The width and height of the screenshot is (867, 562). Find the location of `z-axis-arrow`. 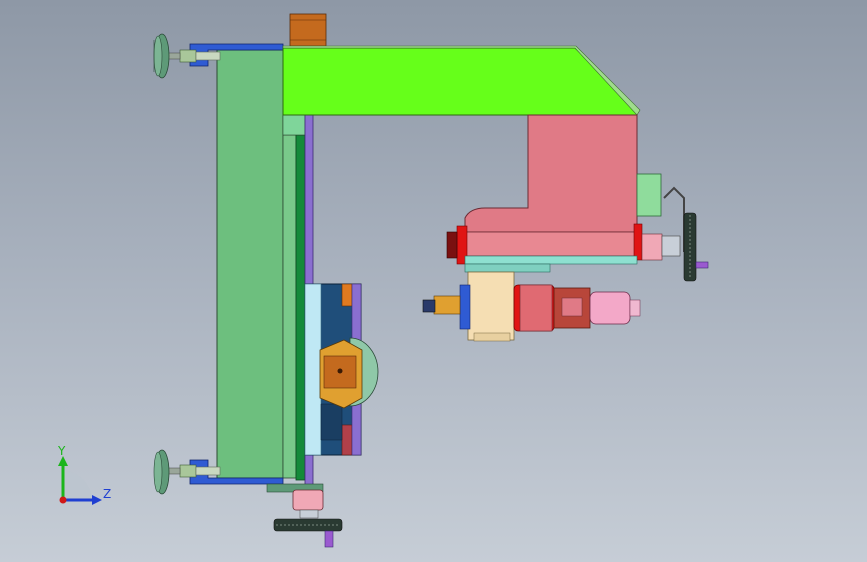

z-axis-arrow is located at coordinates (97, 500).